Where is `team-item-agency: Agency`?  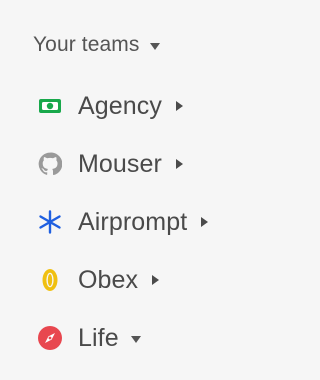
team-item-agency: Agency is located at coordinates (110, 106).